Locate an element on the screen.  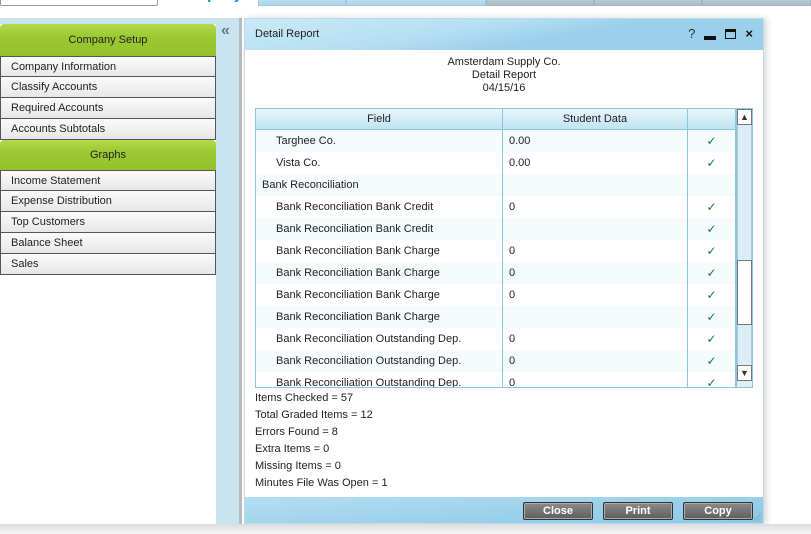
report-name: Detail Report is located at coordinates (504, 75).